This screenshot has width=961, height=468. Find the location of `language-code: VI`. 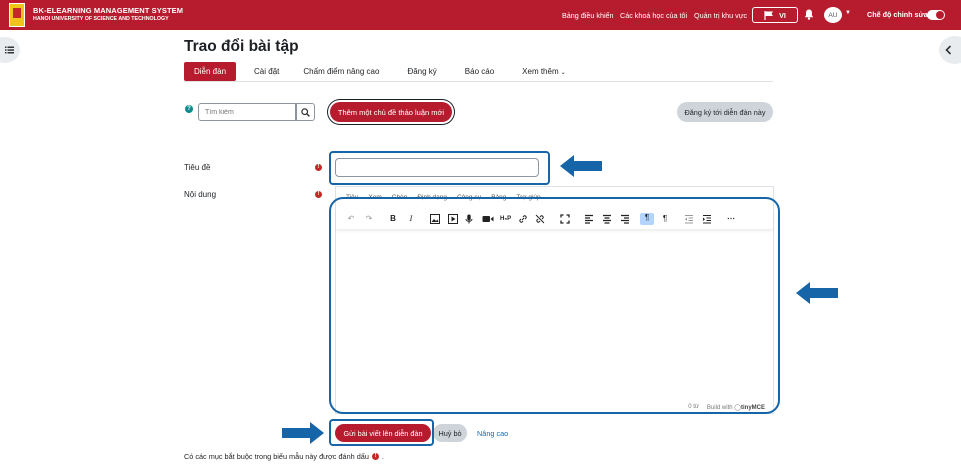

language-code: VI is located at coordinates (782, 15).